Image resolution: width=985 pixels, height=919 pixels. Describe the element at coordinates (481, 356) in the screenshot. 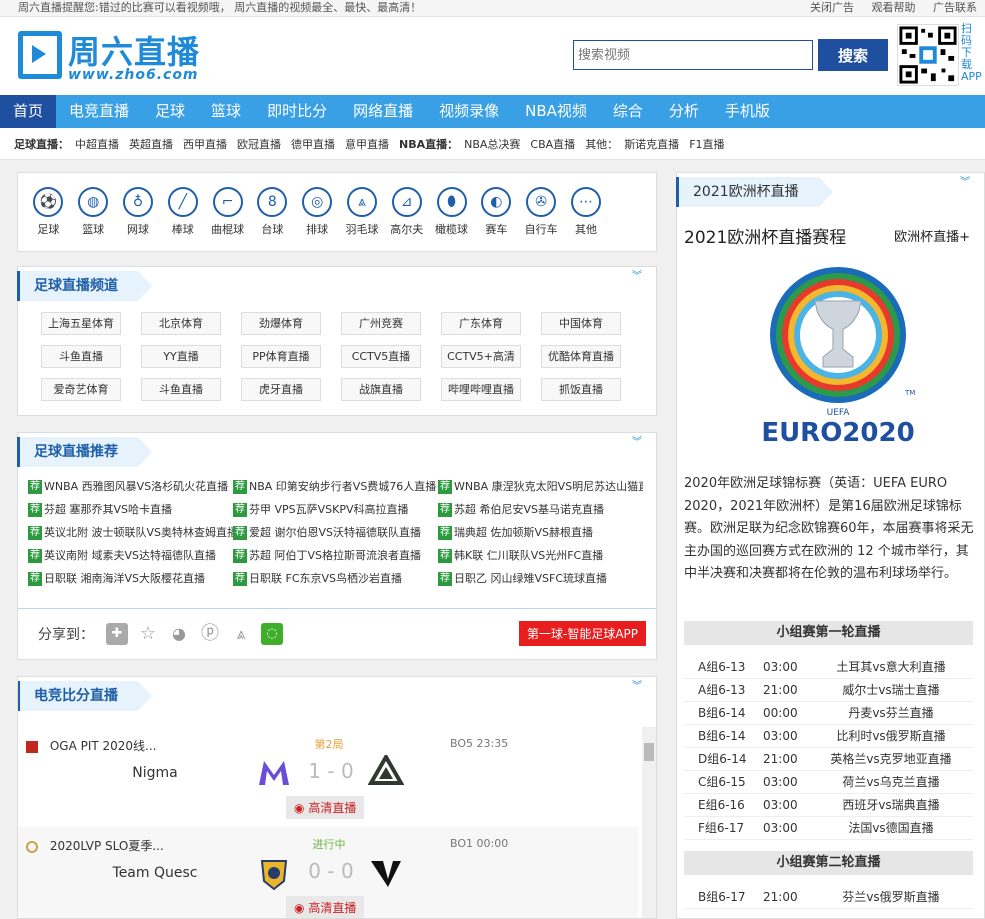

I see `channel-link: CCTV5+高清` at that location.